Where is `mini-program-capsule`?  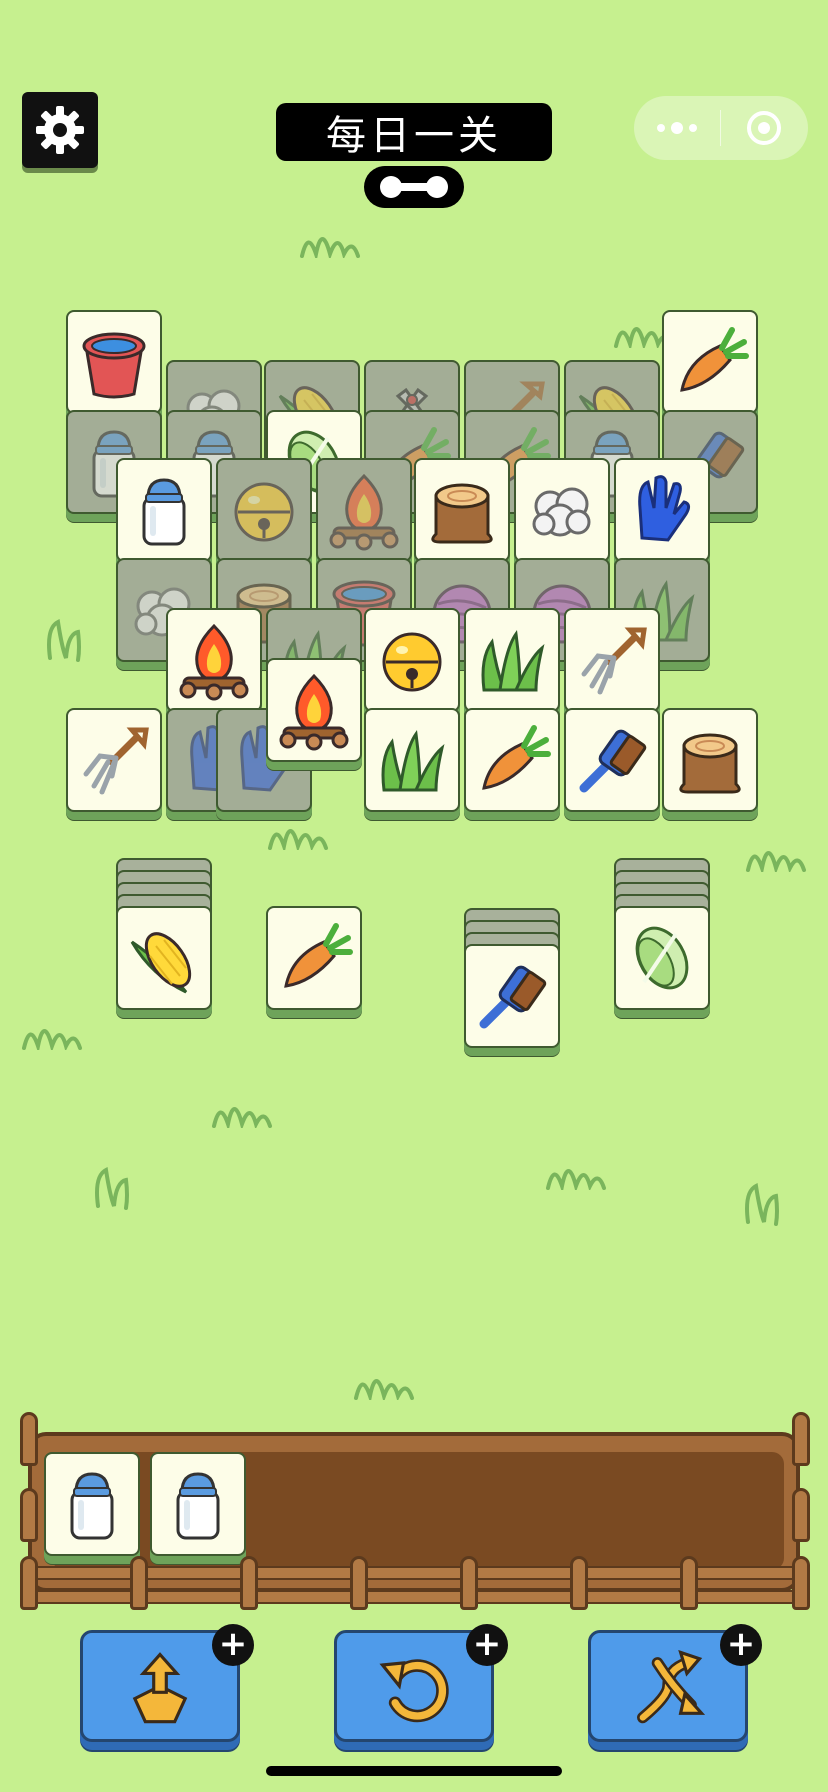 mini-program-capsule is located at coordinates (721, 128).